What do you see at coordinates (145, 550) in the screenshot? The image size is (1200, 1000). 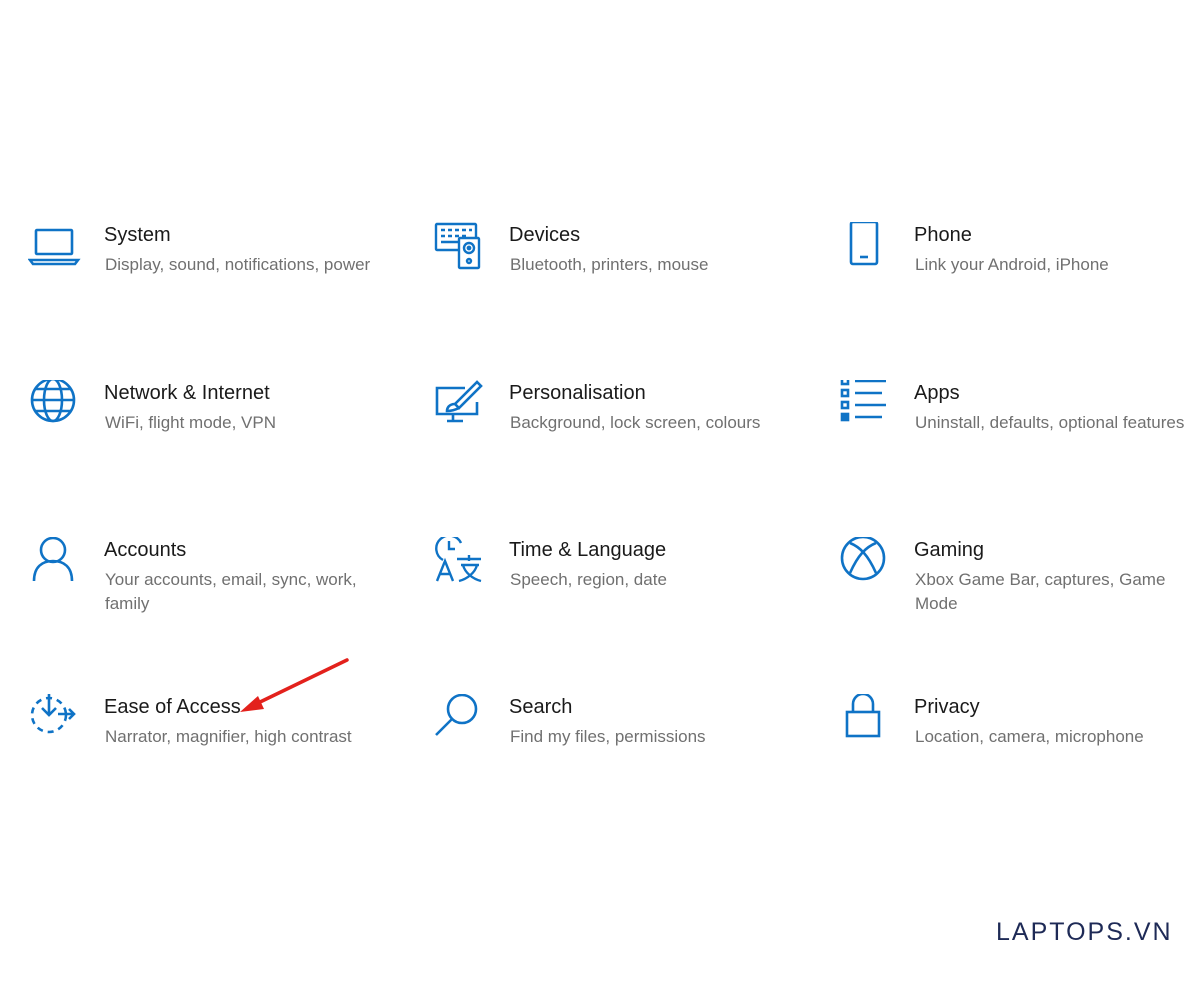 I see `tile-title: Accounts` at bounding box center [145, 550].